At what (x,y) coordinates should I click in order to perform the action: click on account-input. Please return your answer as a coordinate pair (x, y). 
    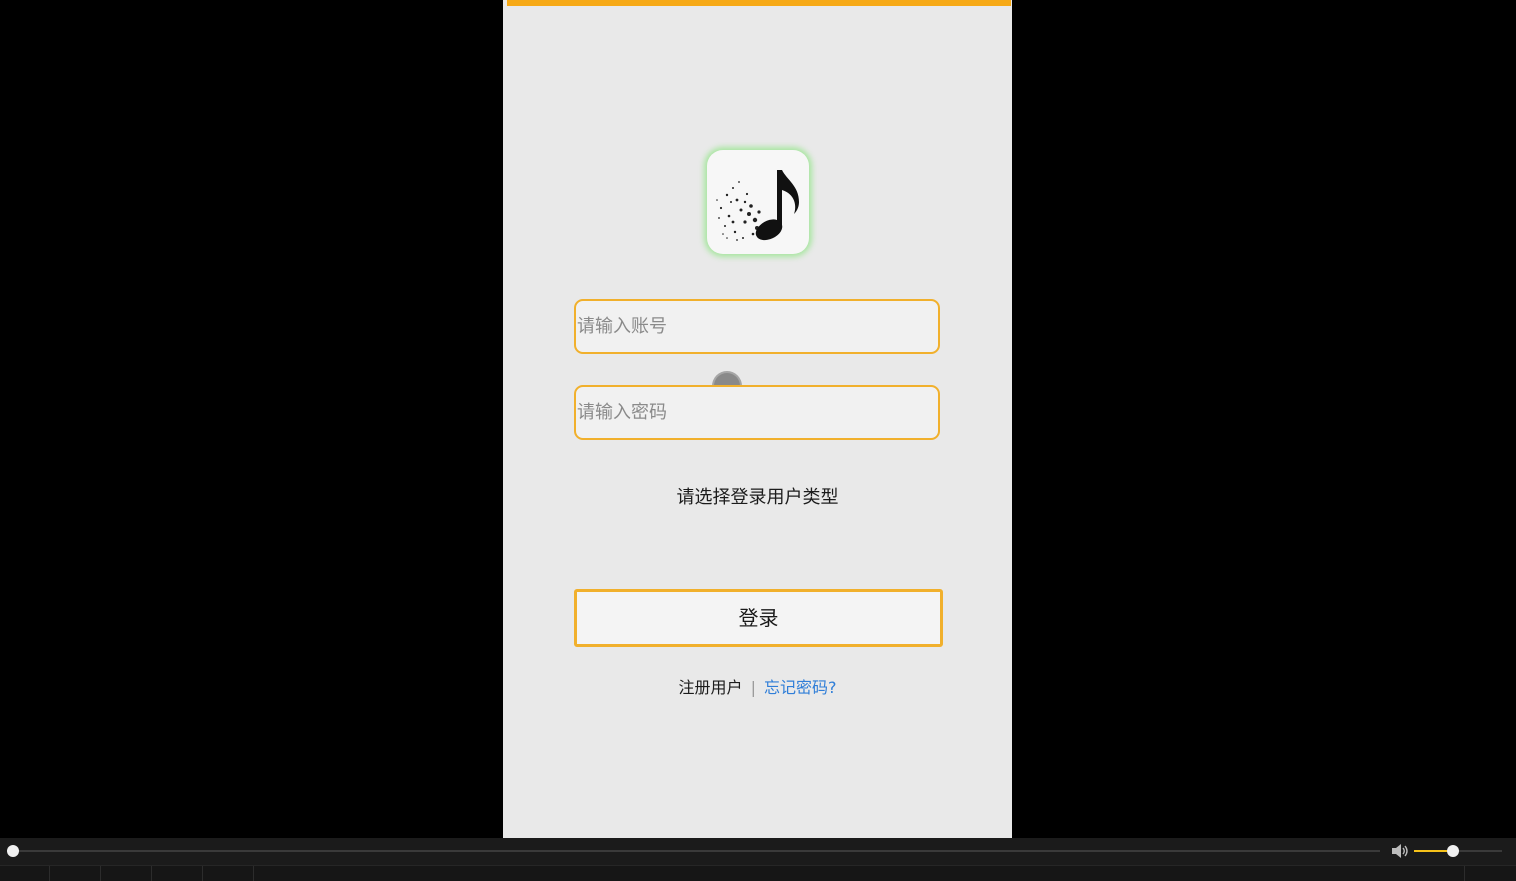
    Looking at the image, I should click on (757, 326).